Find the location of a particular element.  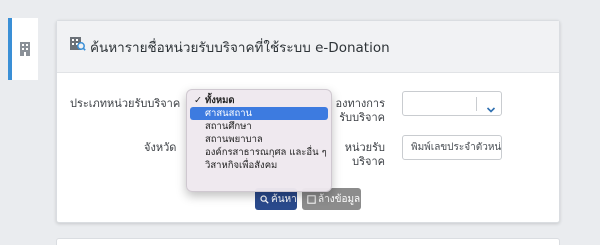

dropdown-option-all: ✓ ทั้งหมด is located at coordinates (259, 100).